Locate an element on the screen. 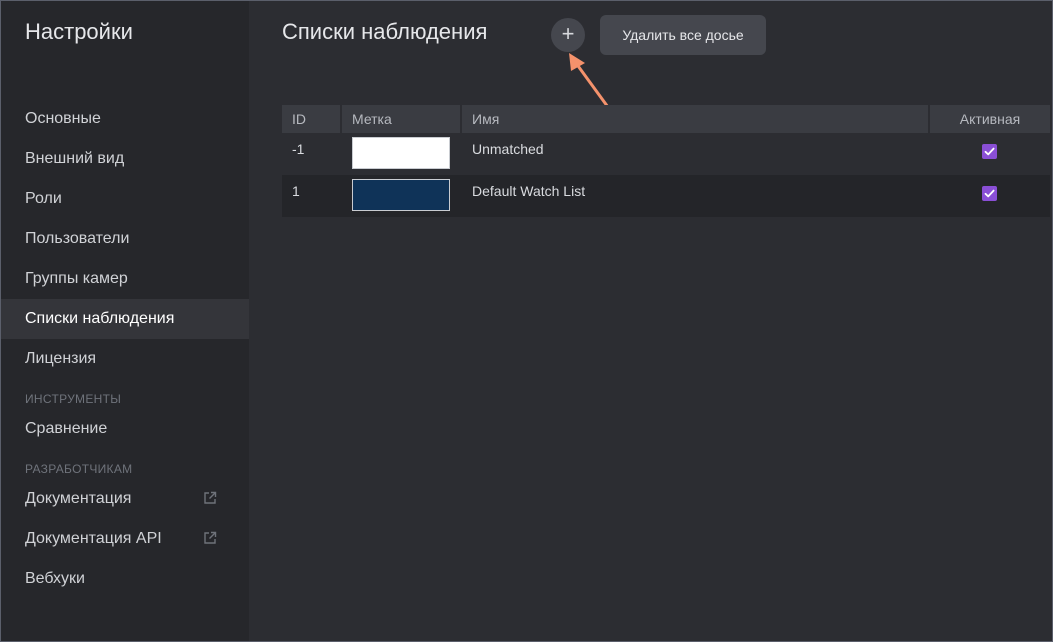  plus-icon: + is located at coordinates (568, 33).